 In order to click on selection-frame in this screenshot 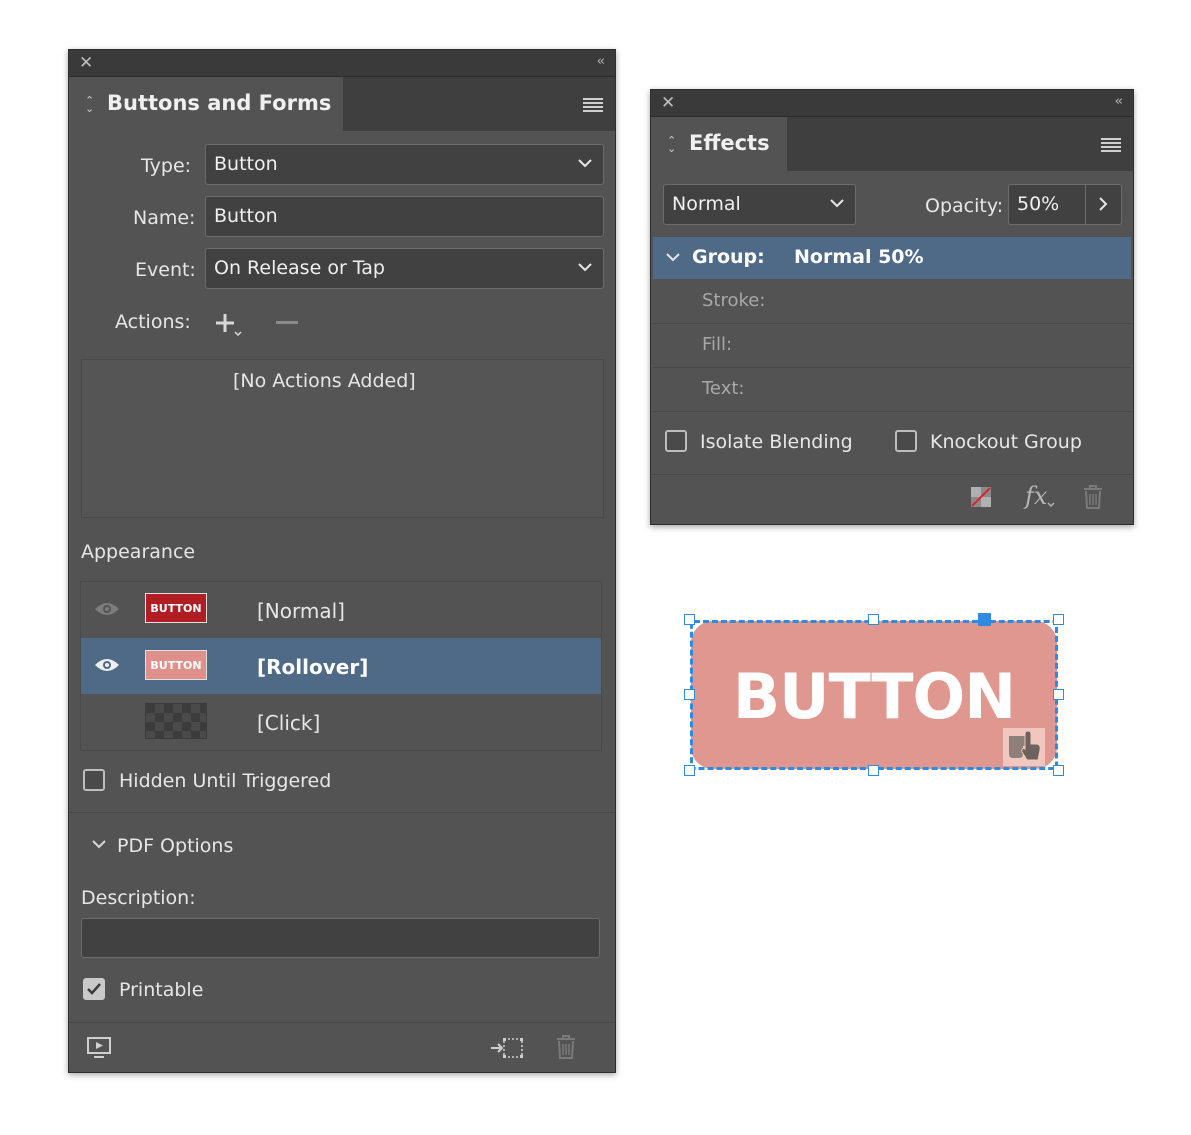, I will do `click(874, 695)`.